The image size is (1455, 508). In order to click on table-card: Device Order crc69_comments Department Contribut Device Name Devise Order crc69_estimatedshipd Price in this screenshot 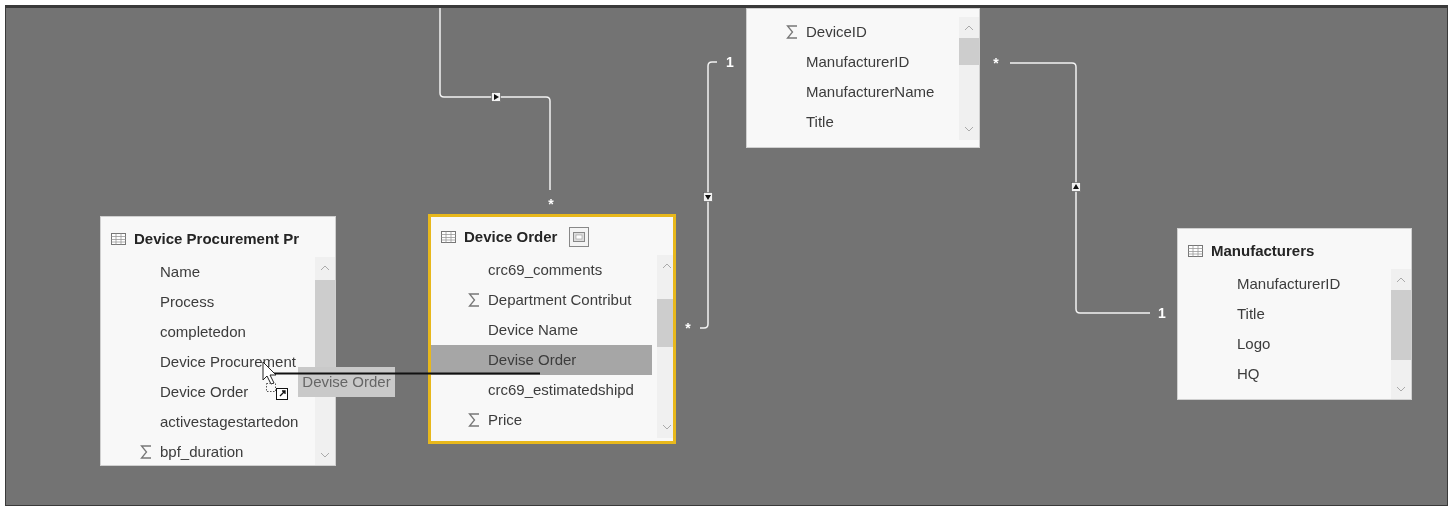, I will do `click(552, 329)`.